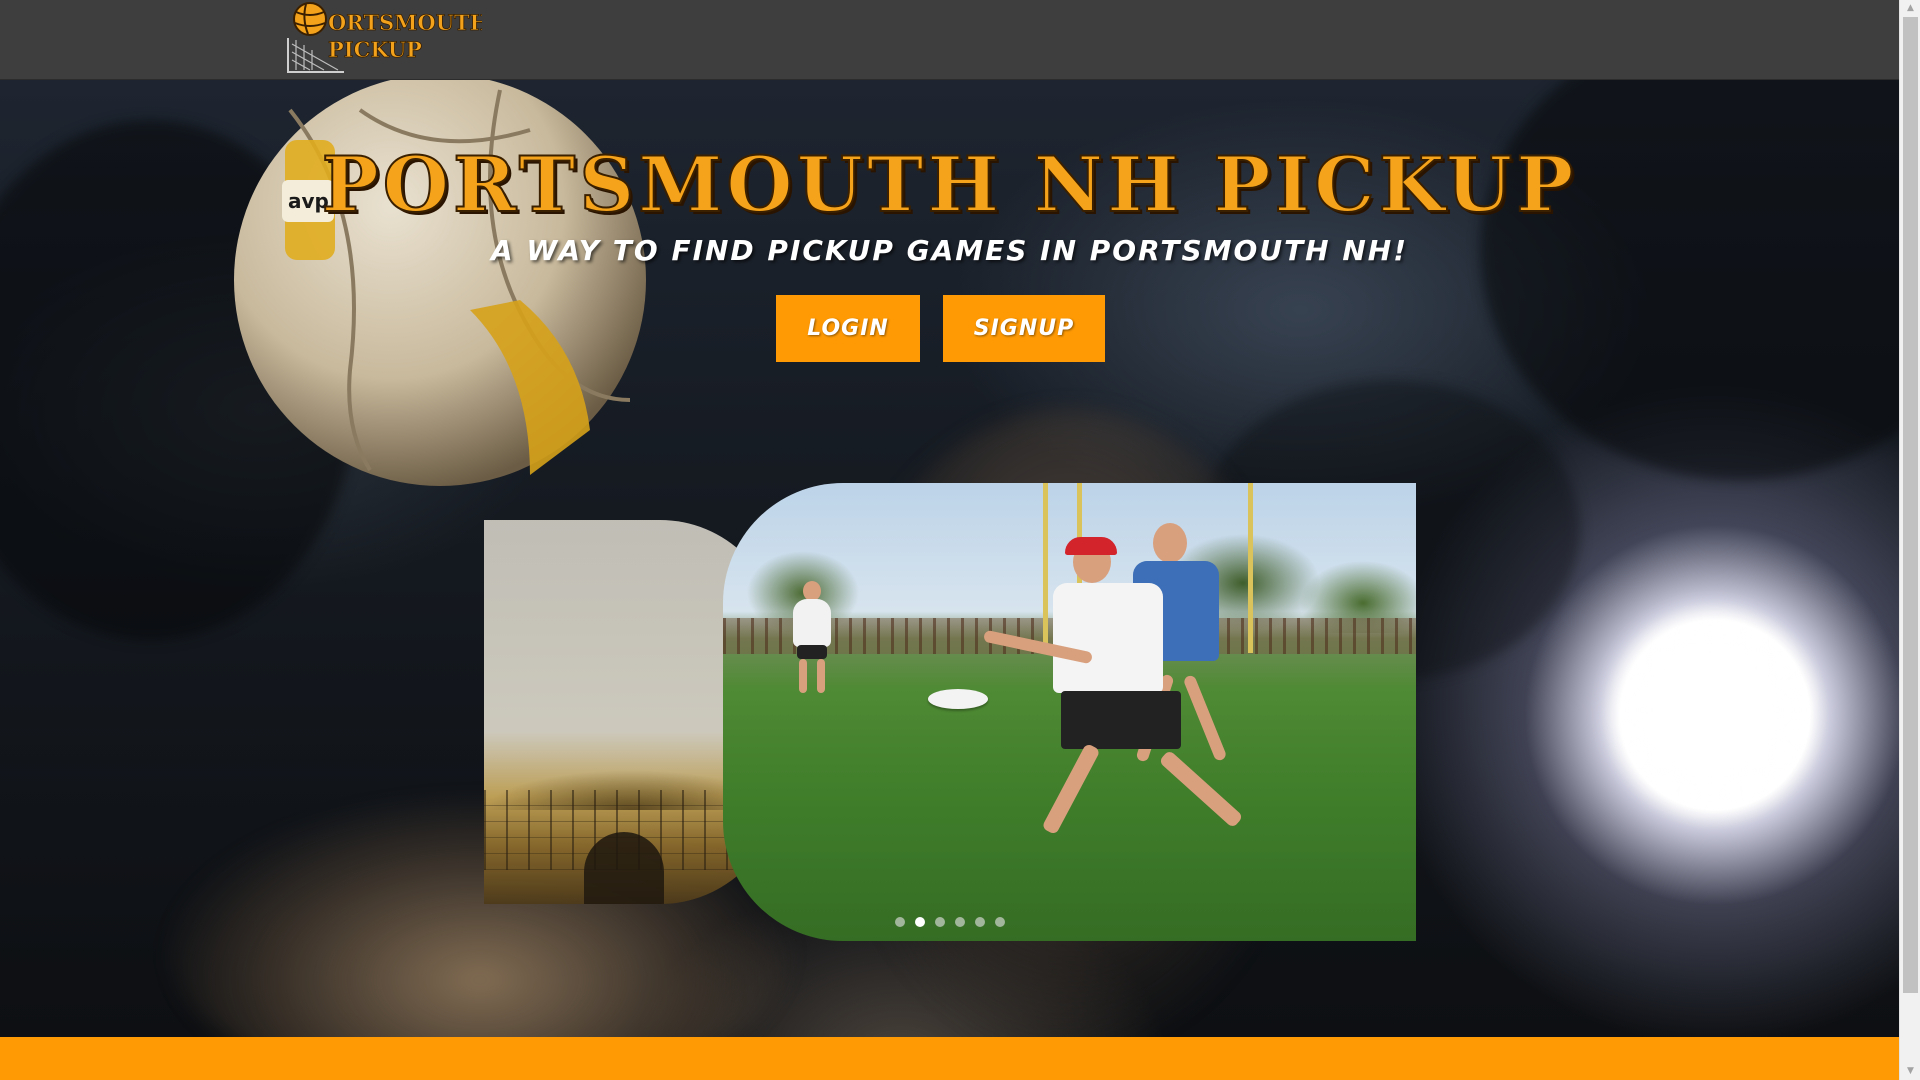 Image resolution: width=1920 pixels, height=1080 pixels. I want to click on signup-button: Signup, so click(1024, 328).